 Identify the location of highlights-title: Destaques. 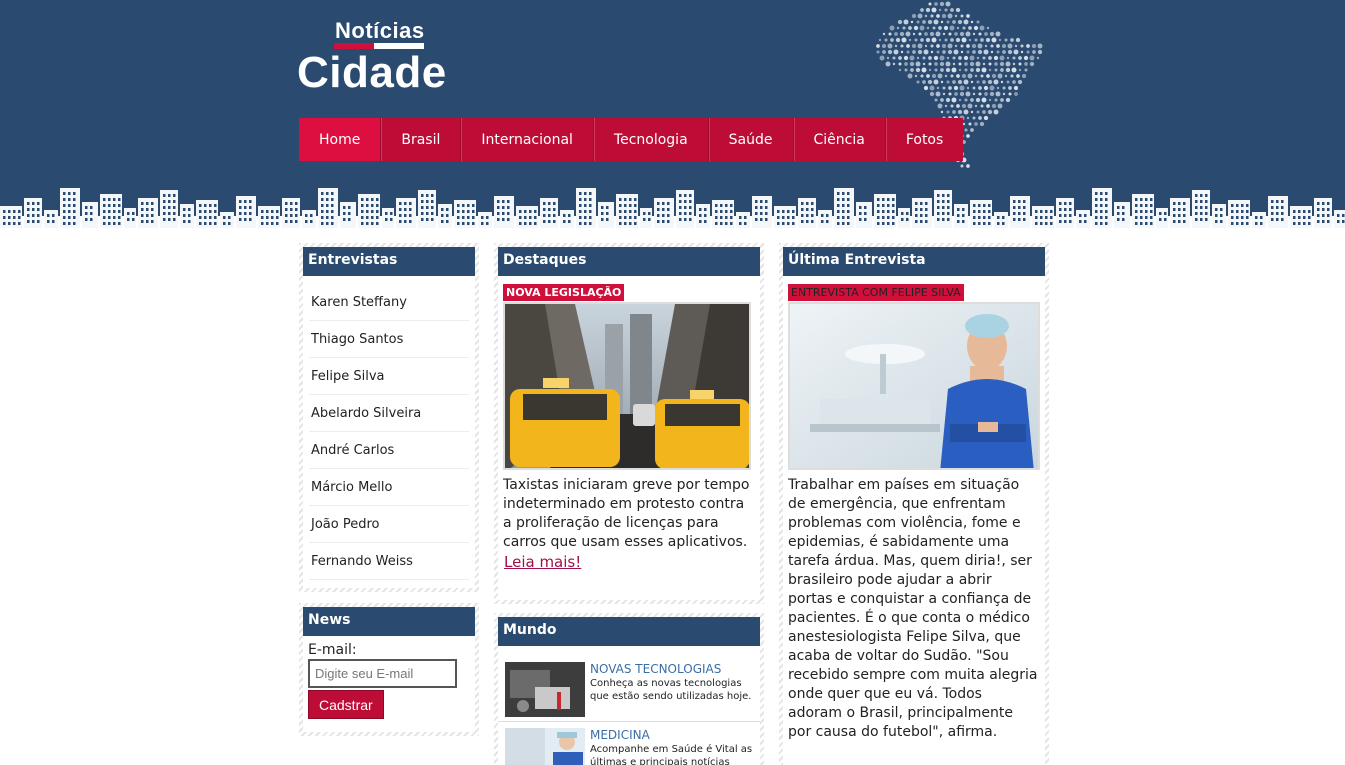
(629, 261).